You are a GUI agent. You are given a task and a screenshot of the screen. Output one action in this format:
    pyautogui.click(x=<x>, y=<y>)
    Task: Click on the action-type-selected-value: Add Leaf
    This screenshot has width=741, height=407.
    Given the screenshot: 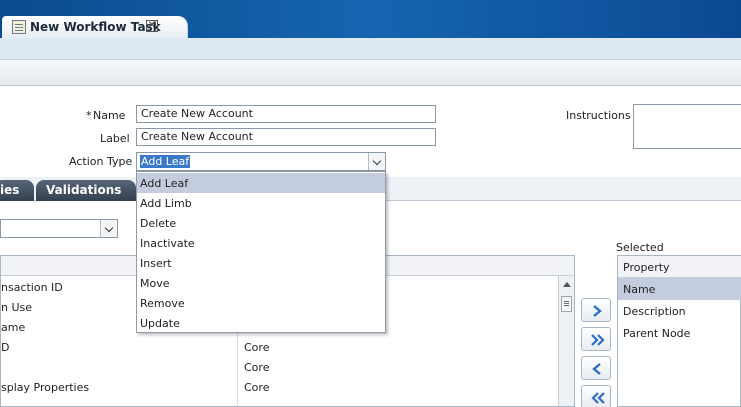 What is the action you would take?
    pyautogui.click(x=165, y=161)
    